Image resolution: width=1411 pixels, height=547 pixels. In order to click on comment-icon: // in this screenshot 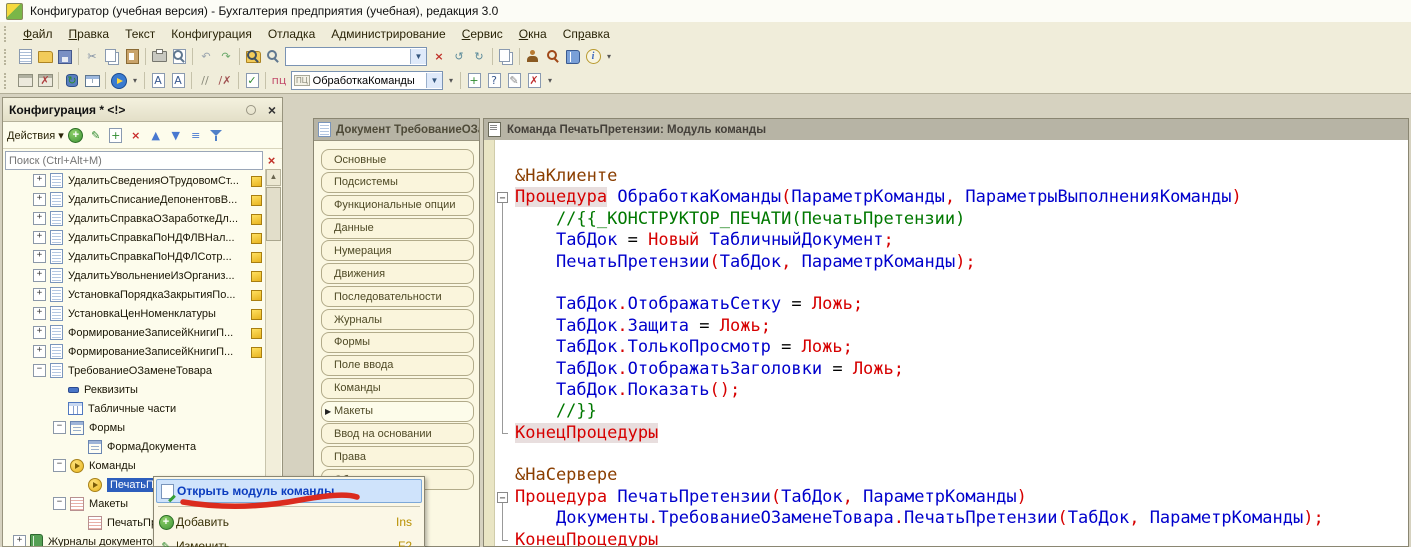, I will do `click(205, 80)`.